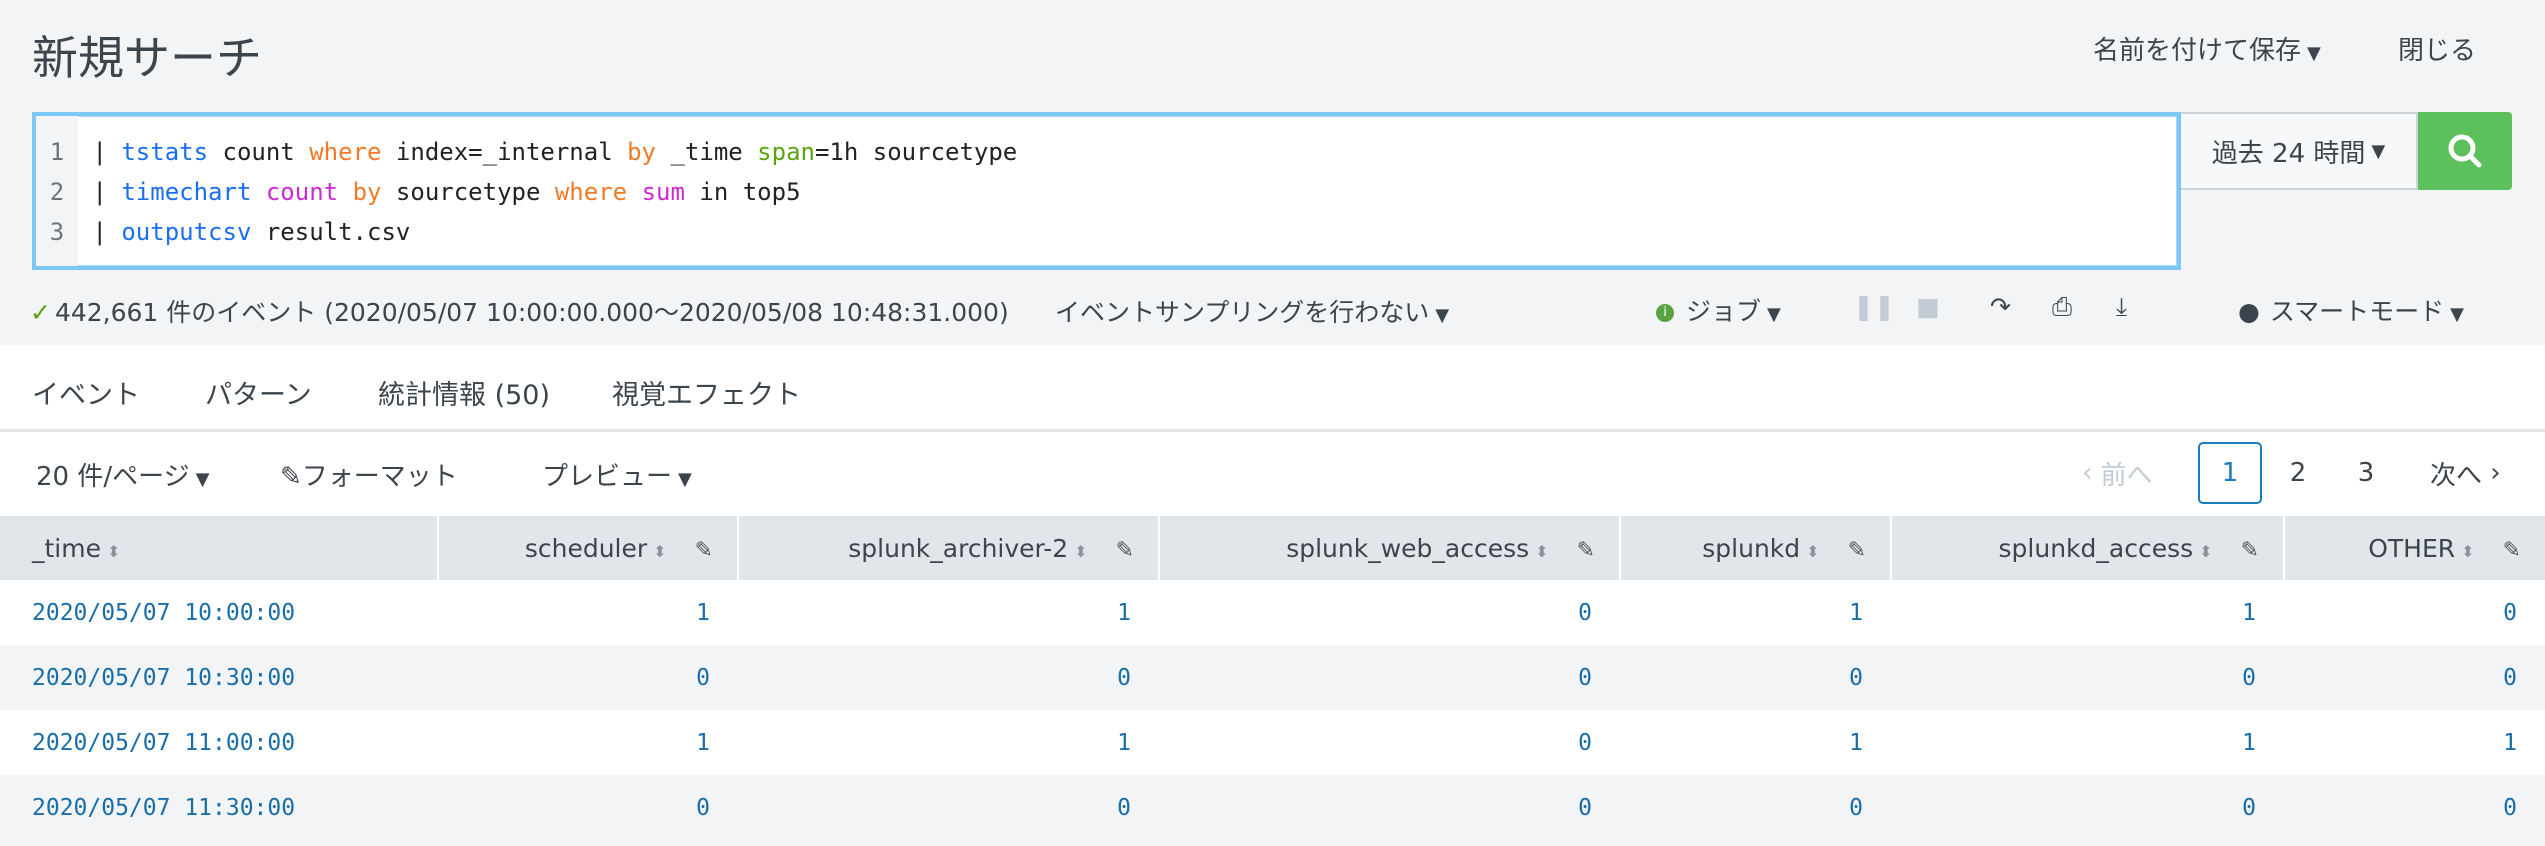 The height and width of the screenshot is (846, 2545). Describe the element at coordinates (634, 192) in the screenshot. I see `query-token` at that location.